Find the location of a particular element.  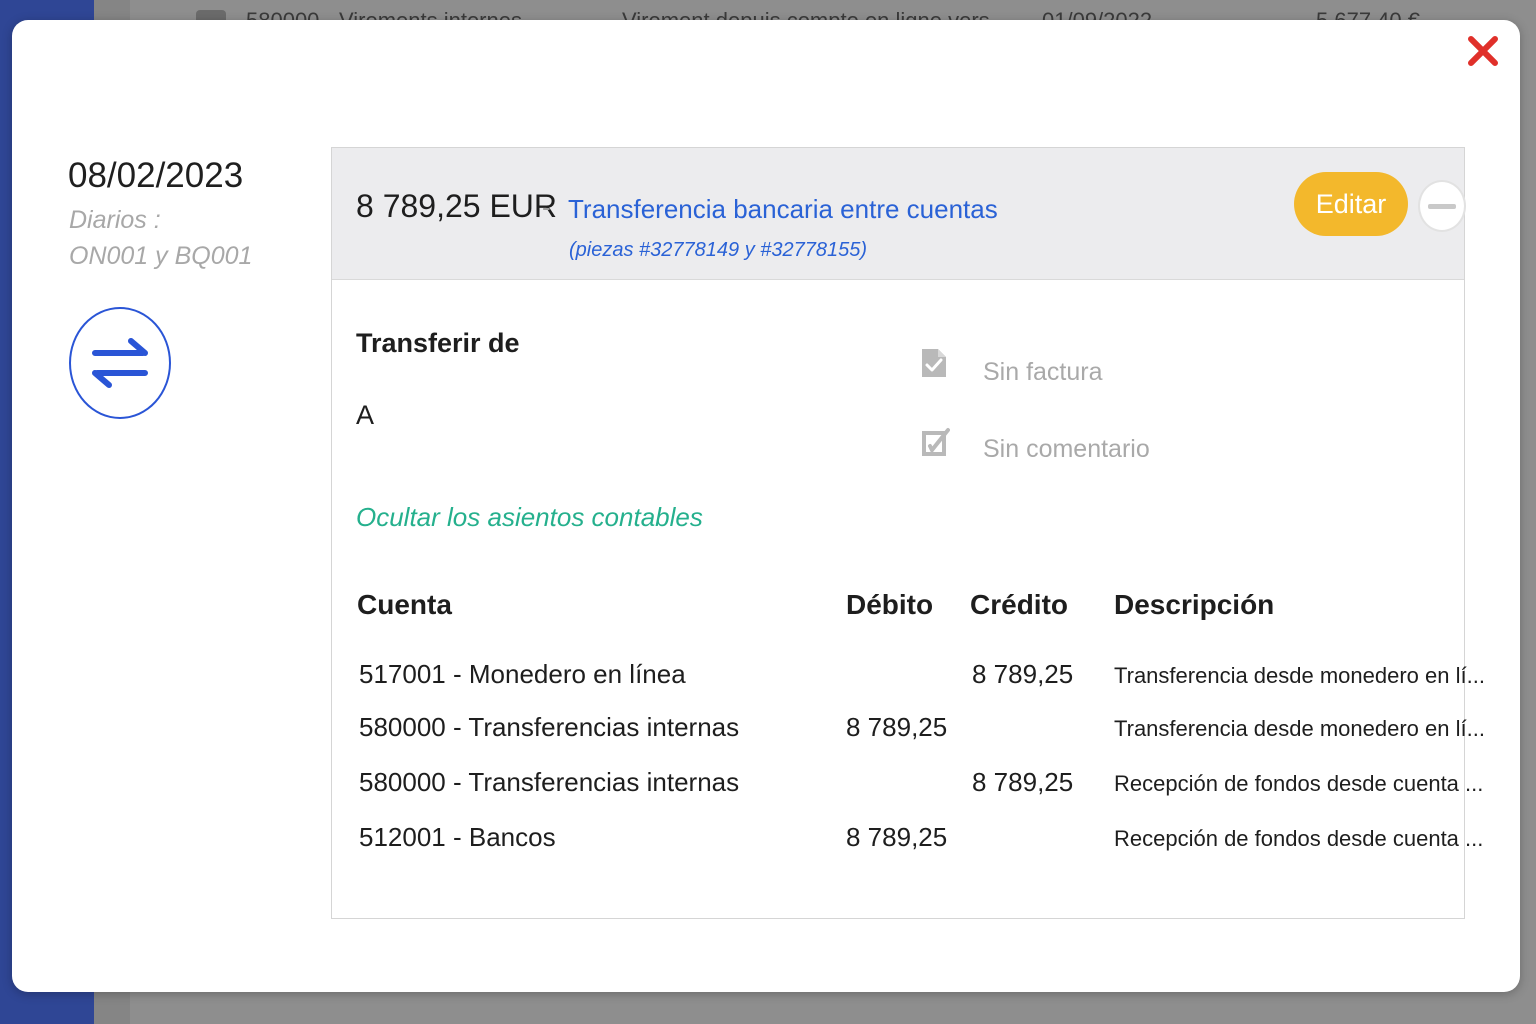

column-header-debit: Débito is located at coordinates (890, 604).